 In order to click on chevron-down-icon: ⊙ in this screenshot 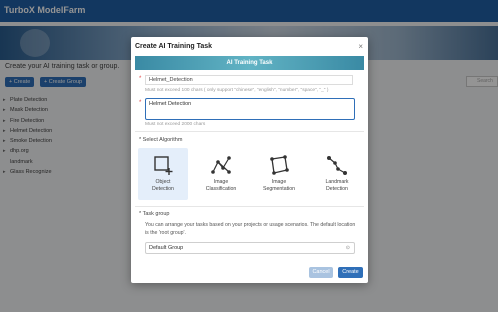, I will do `click(347, 248)`.